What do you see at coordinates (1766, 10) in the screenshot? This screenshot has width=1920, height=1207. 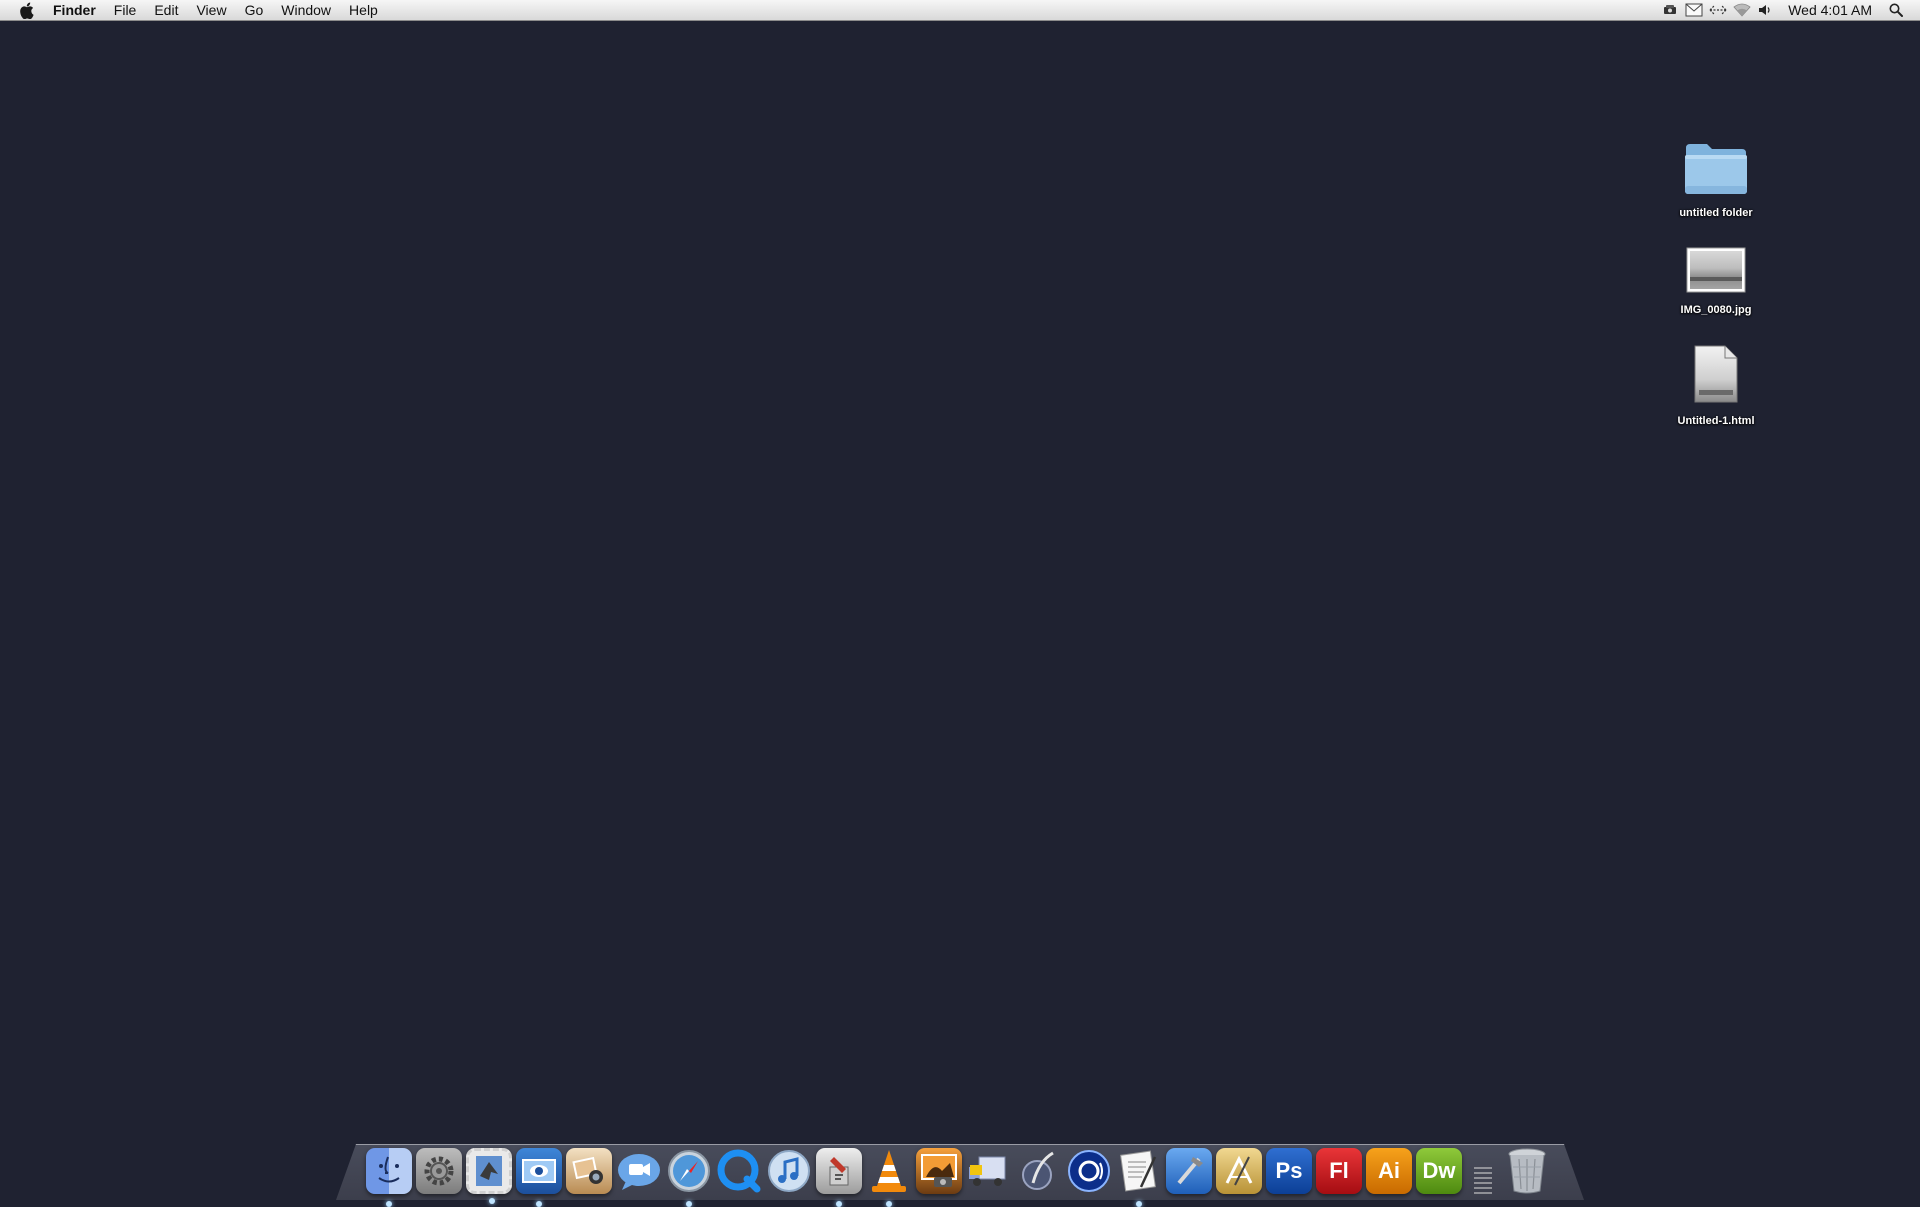 I see `volume-icon` at bounding box center [1766, 10].